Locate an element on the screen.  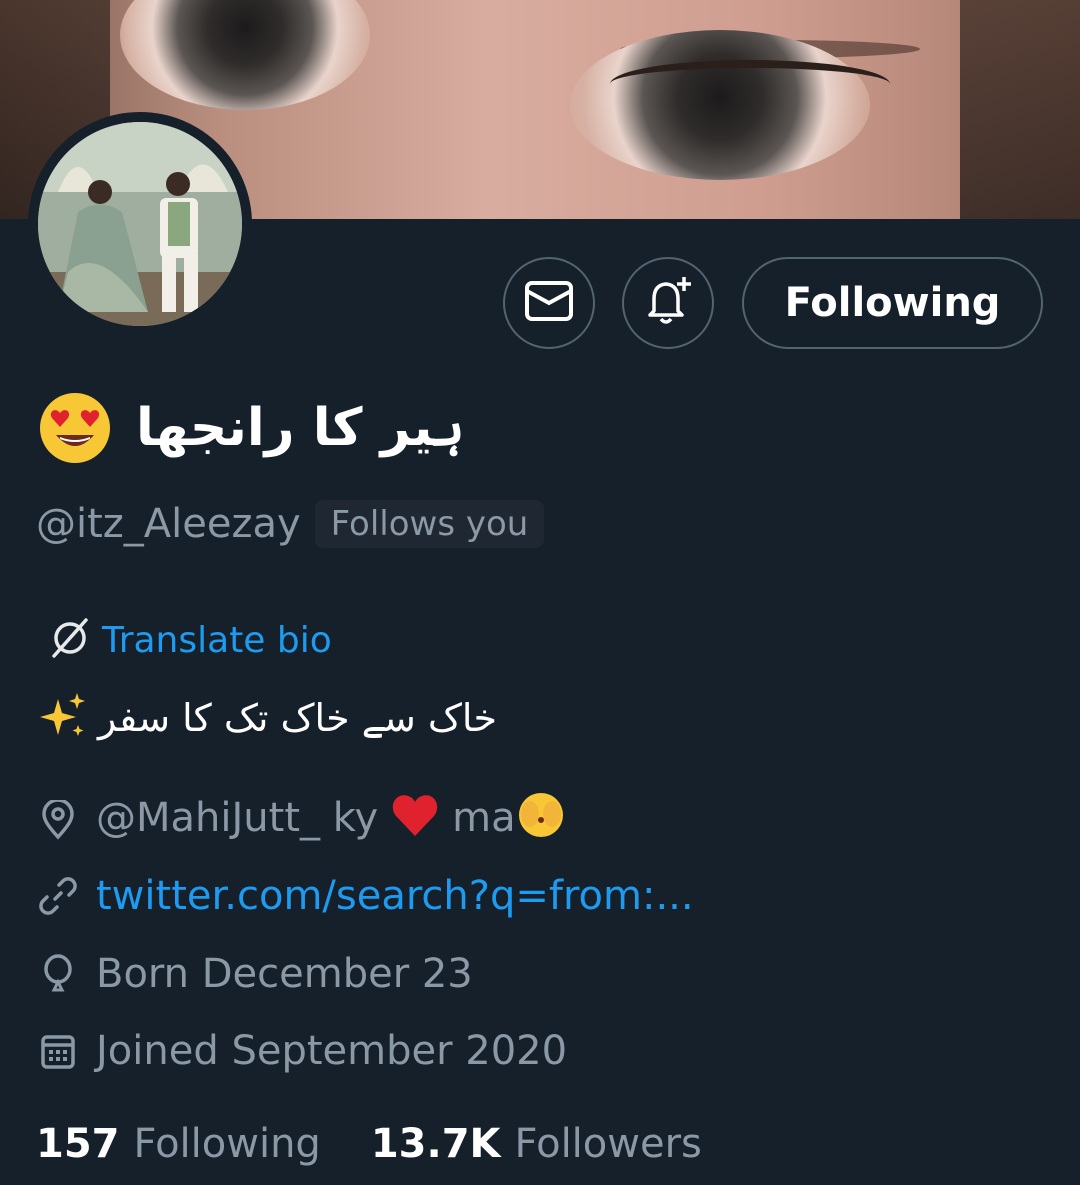
birthday-row: Born December 23 is located at coordinates (255, 974).